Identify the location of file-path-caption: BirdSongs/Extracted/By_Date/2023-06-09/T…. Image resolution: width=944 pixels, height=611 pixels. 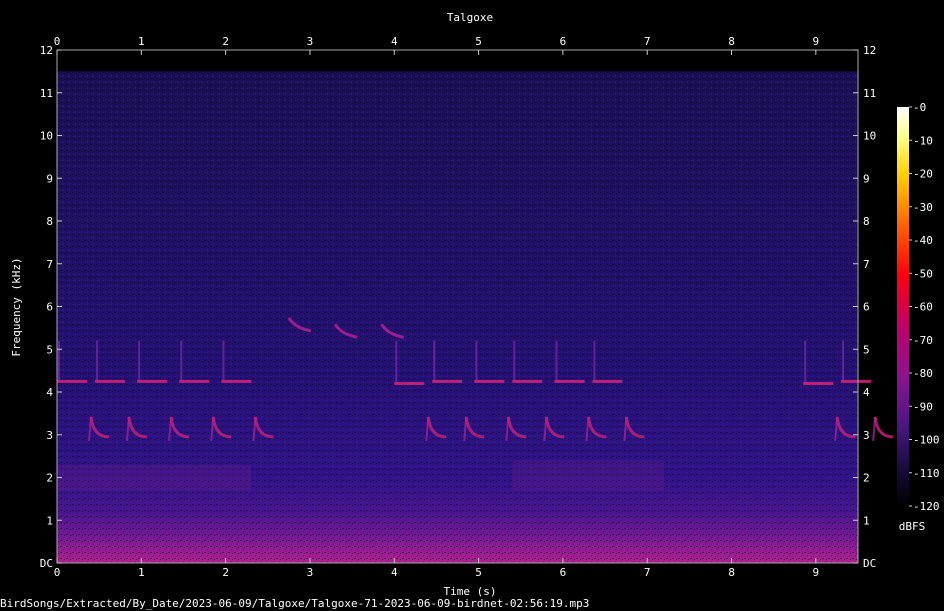
(294, 603).